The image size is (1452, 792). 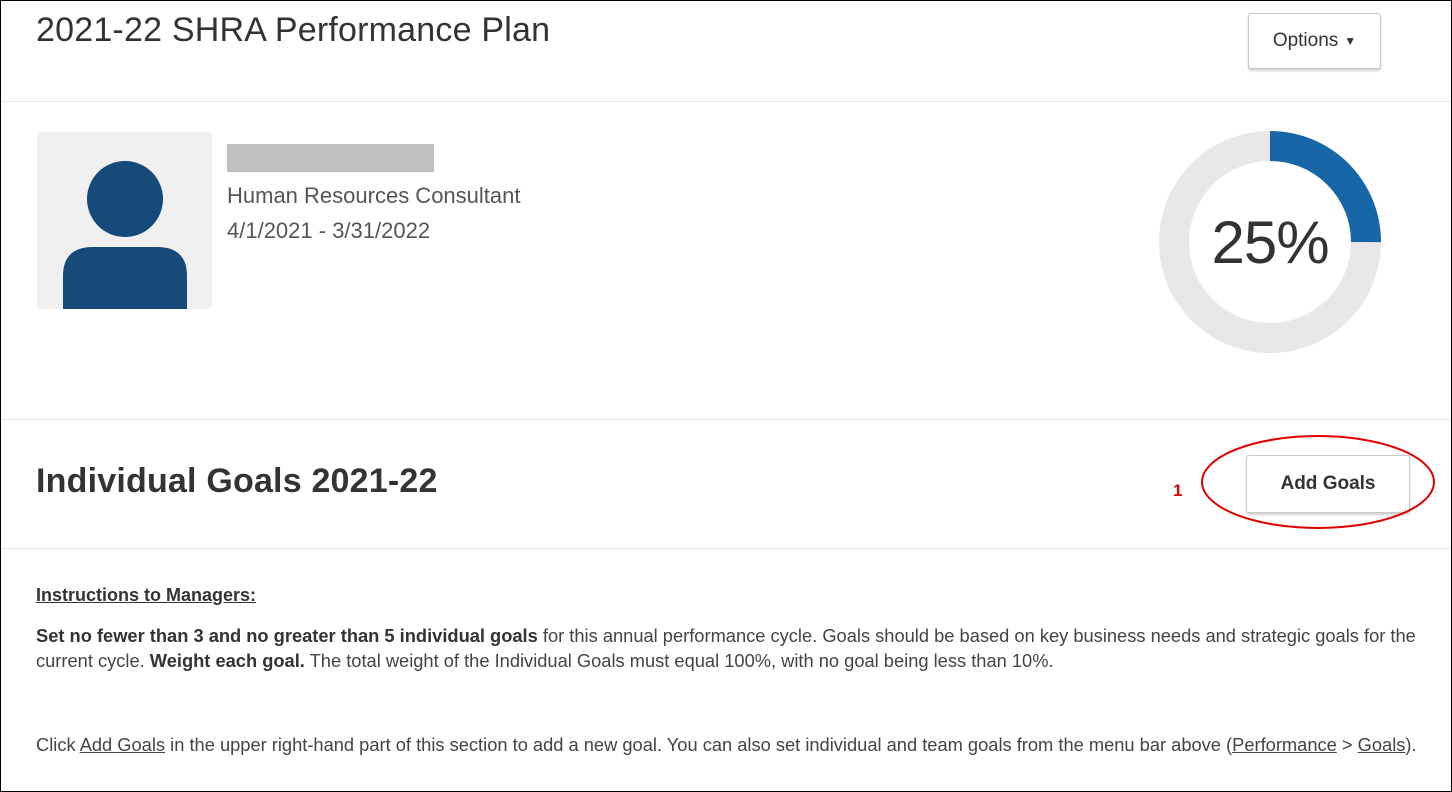 I want to click on instructions-bold-2: Weight each goal., so click(x=227, y=660).